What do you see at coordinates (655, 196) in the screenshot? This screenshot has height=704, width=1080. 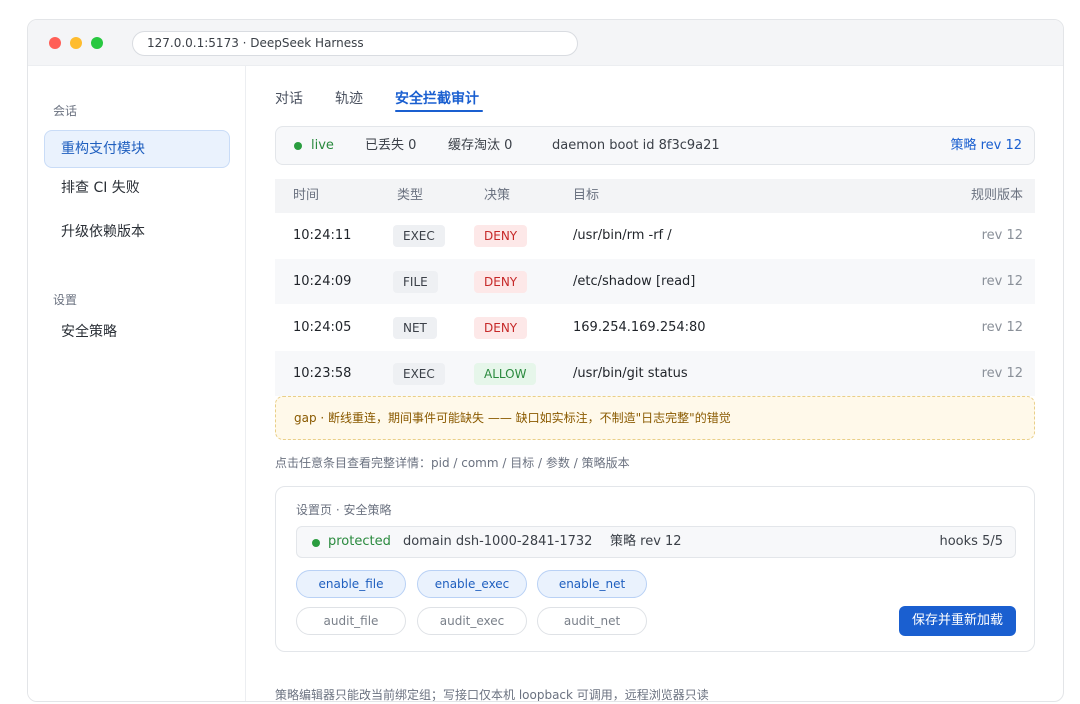 I see `table-header: 时间 类型 决策 目标 规则版本` at bounding box center [655, 196].